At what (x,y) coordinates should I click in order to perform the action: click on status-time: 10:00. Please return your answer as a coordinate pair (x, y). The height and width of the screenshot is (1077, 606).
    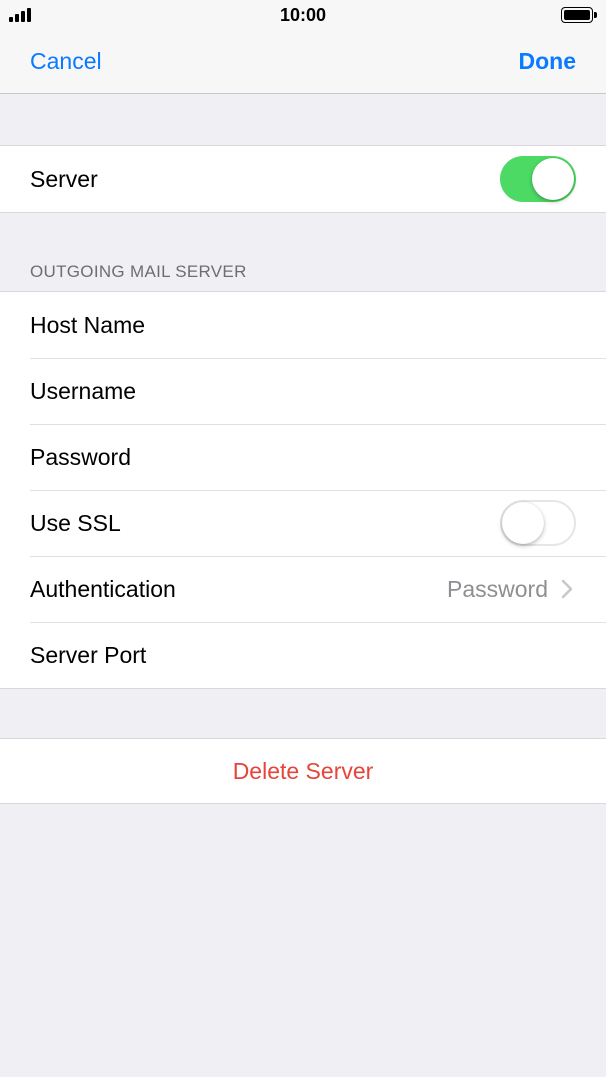
    Looking at the image, I should click on (303, 15).